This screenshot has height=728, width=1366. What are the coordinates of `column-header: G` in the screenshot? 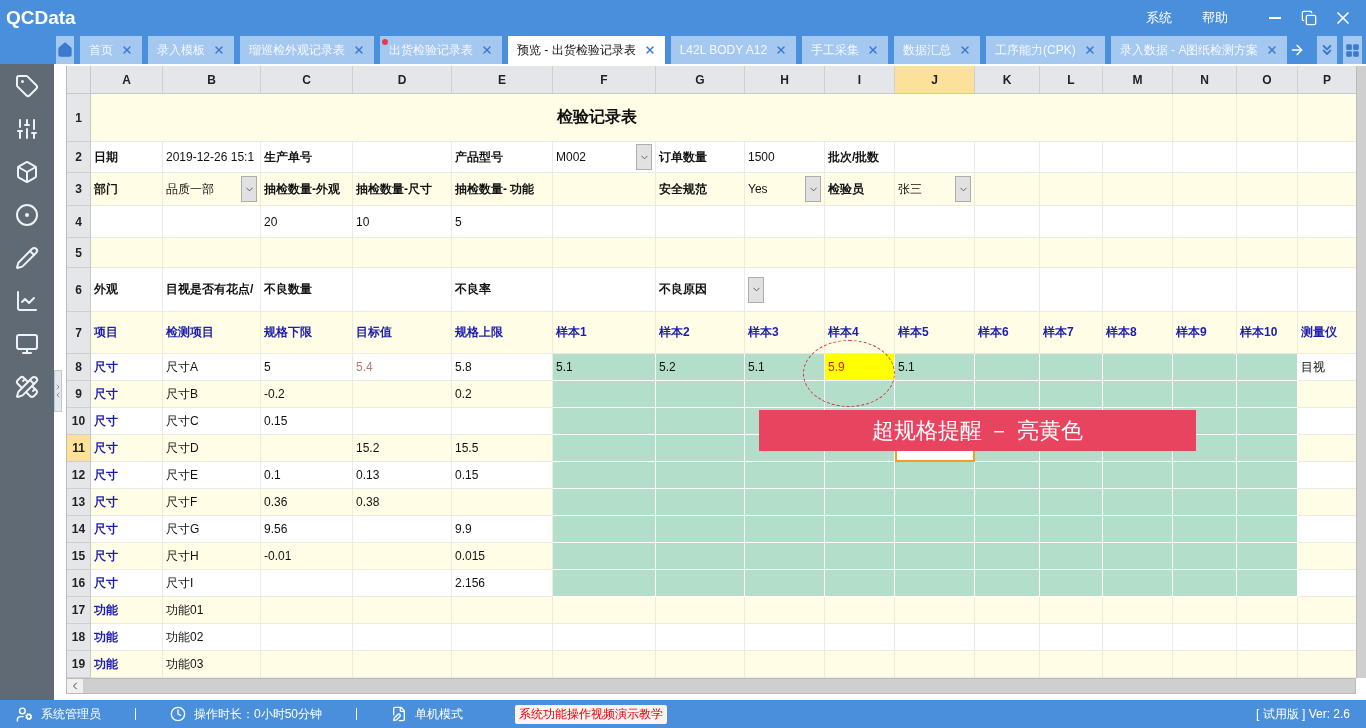 It's located at (700, 80).